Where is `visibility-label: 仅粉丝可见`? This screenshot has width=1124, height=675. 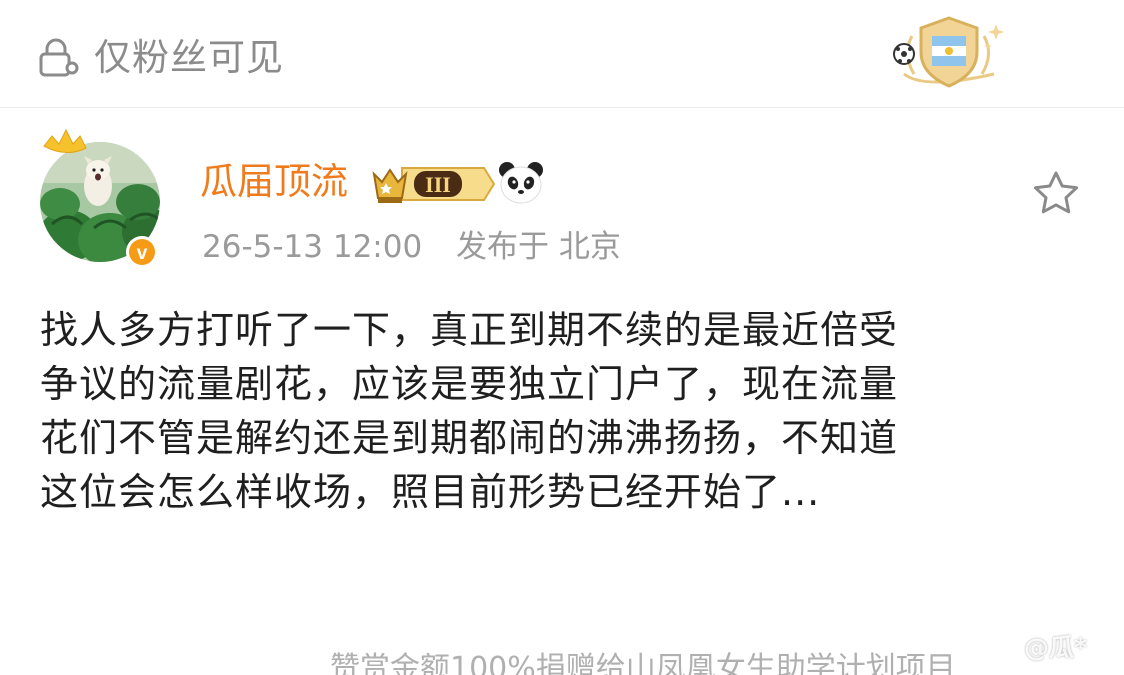
visibility-label: 仅粉丝可见 is located at coordinates (189, 57).